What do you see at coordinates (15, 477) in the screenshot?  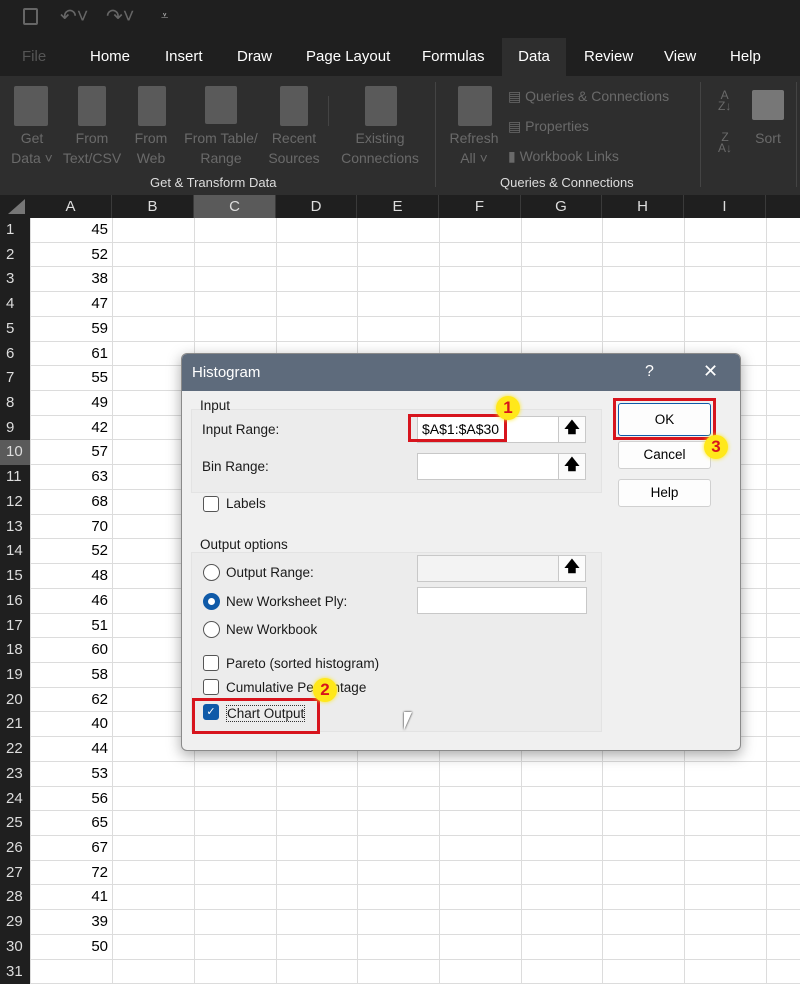 I see `row-header: 11` at bounding box center [15, 477].